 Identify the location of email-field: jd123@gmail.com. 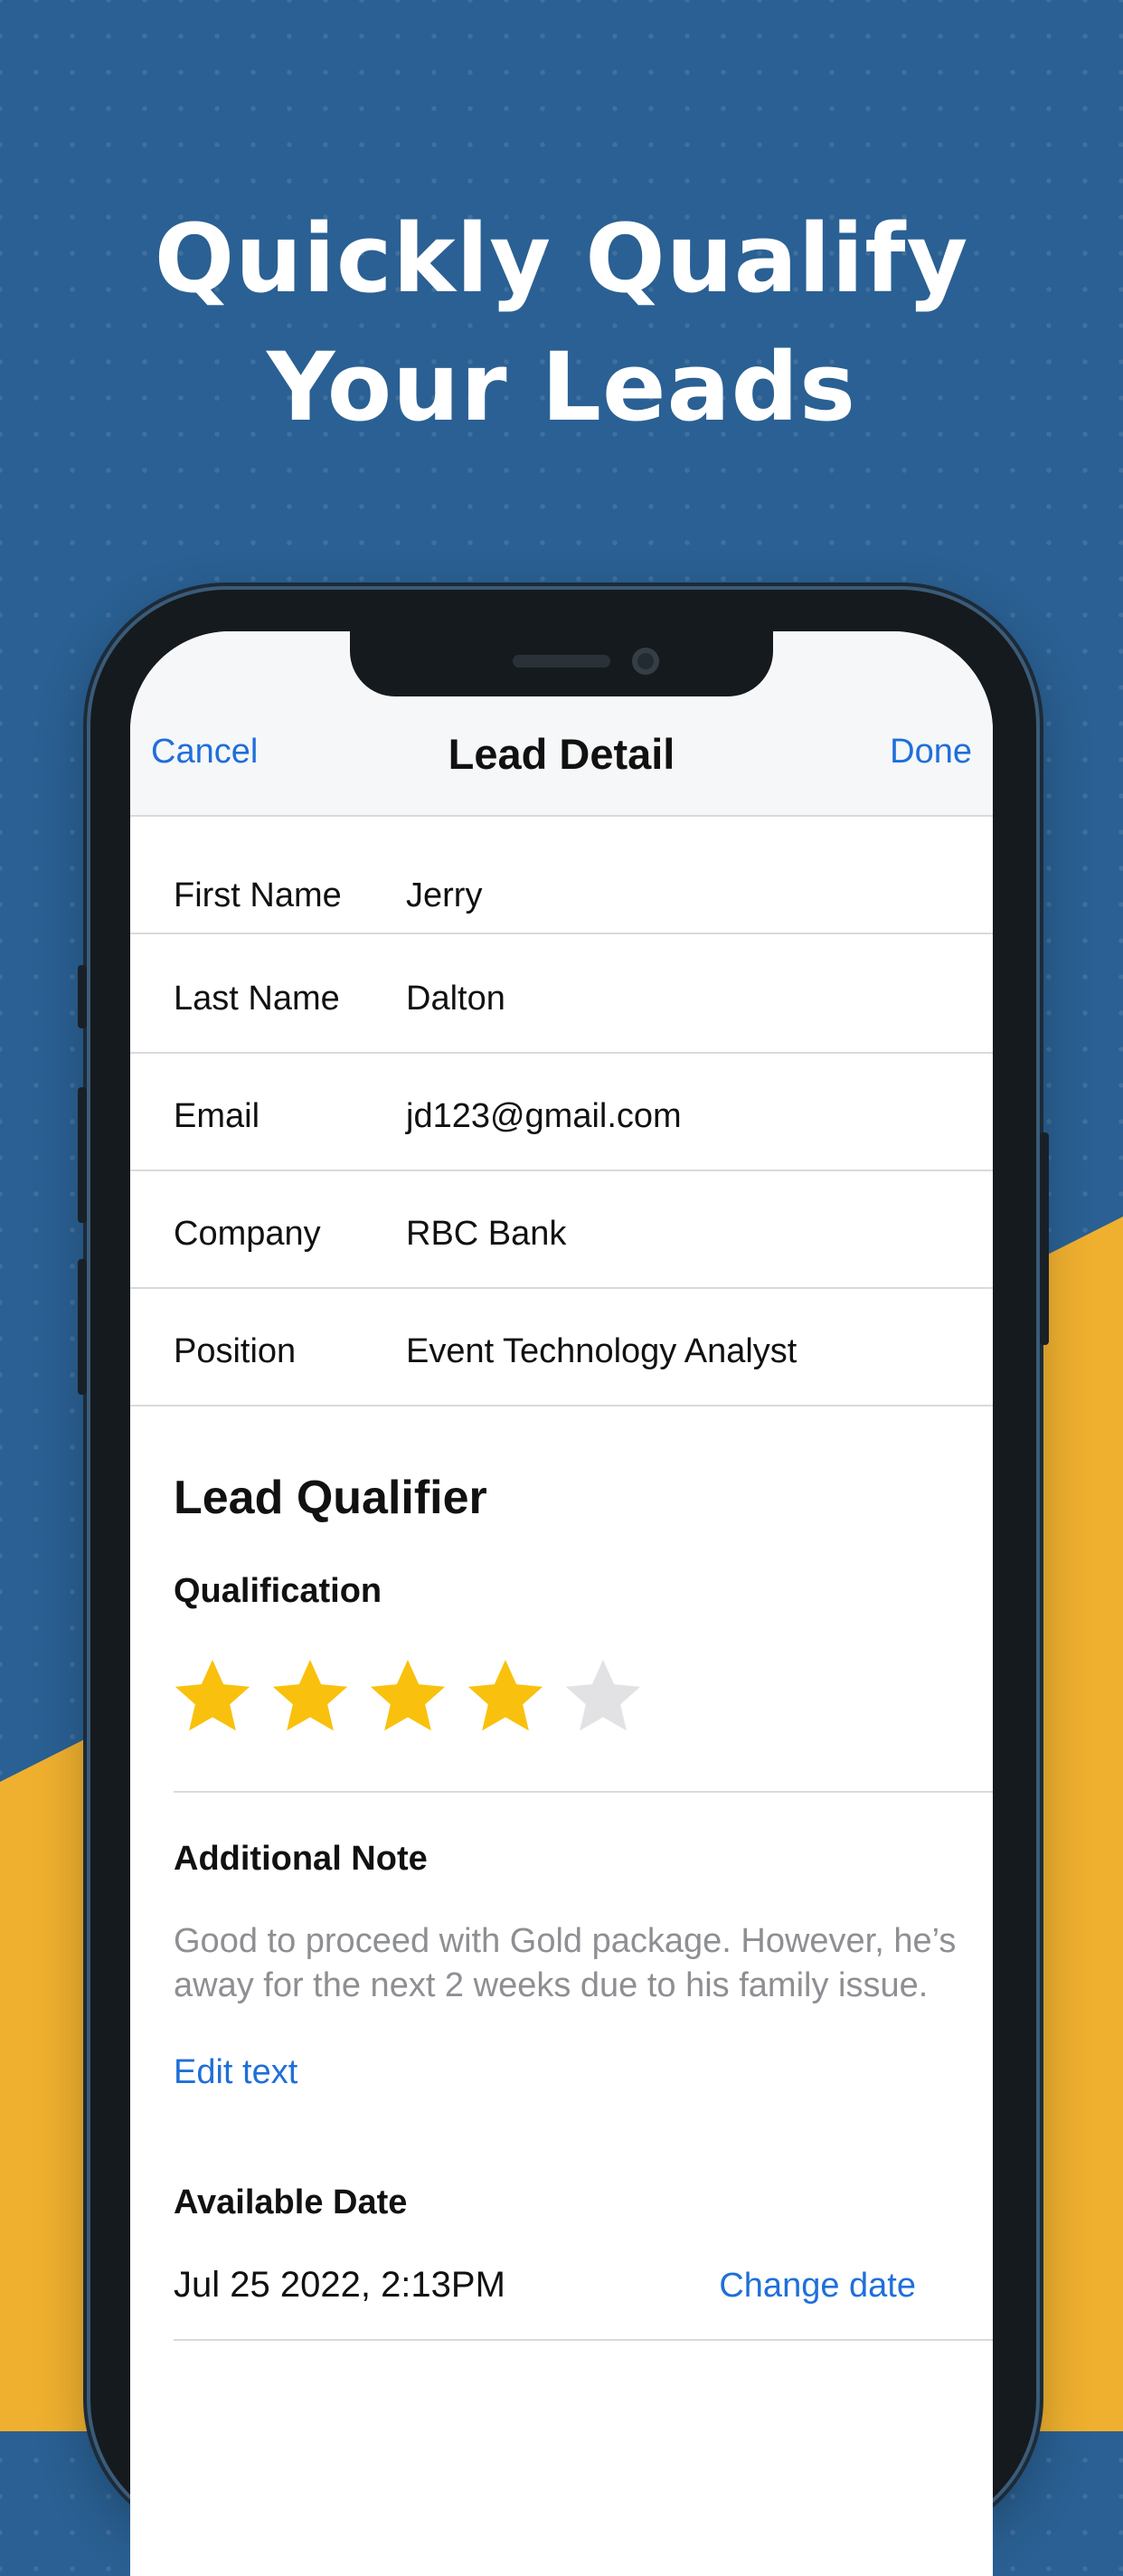
(544, 1117).